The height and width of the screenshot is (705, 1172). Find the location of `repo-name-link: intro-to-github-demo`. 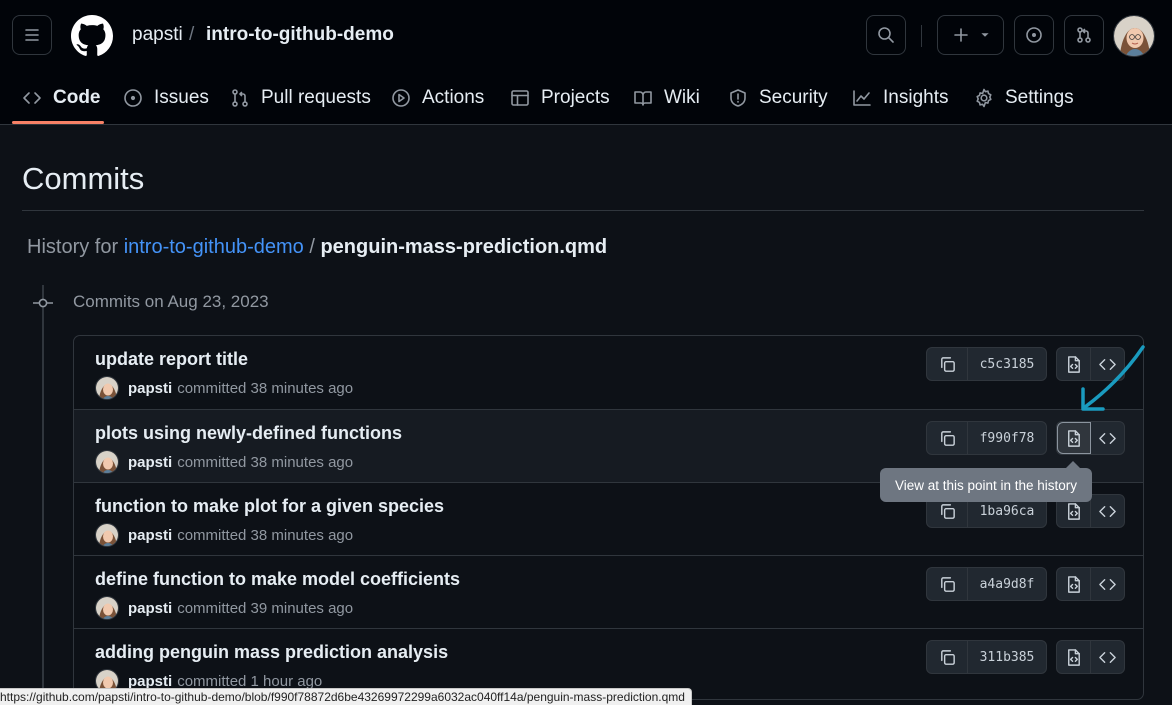

repo-name-link: intro-to-github-demo is located at coordinates (300, 35).